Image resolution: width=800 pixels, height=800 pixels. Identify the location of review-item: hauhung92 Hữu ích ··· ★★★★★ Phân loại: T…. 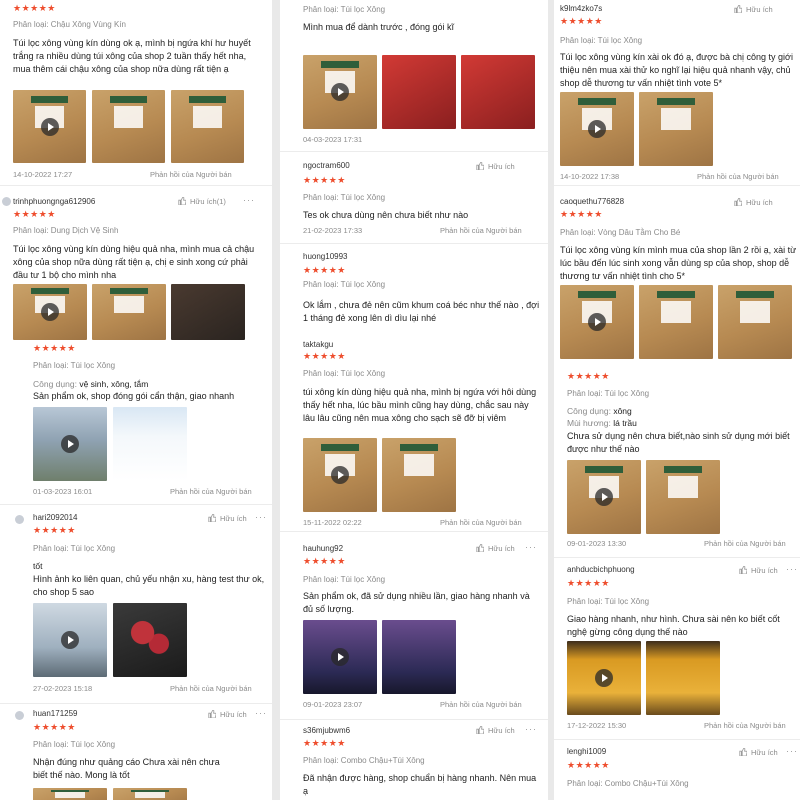
(414, 626).